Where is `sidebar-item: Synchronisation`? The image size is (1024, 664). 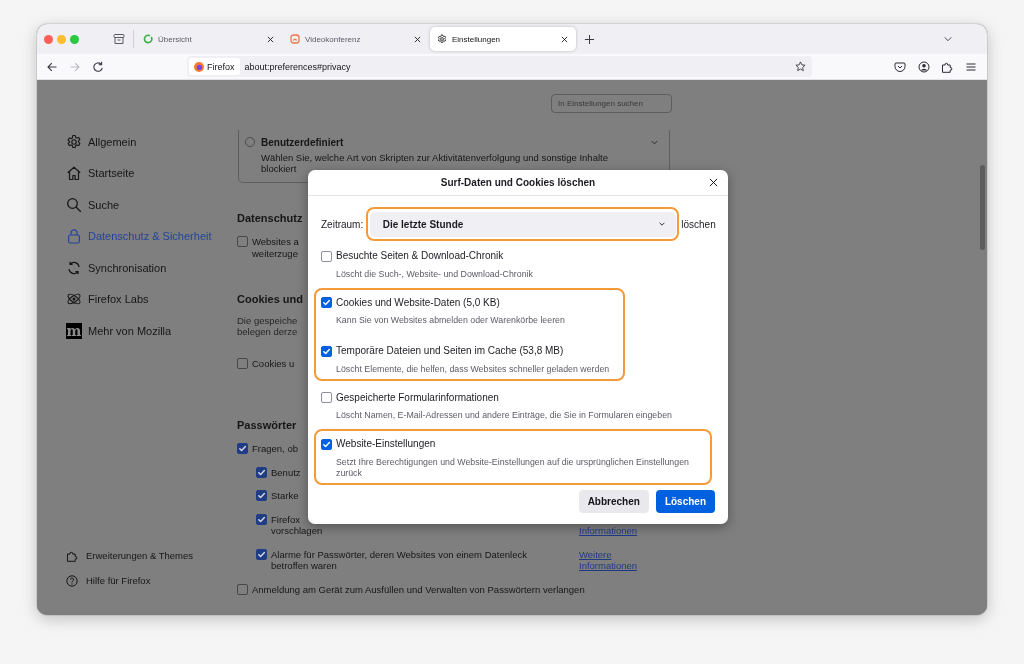 sidebar-item: Synchronisation is located at coordinates (116, 268).